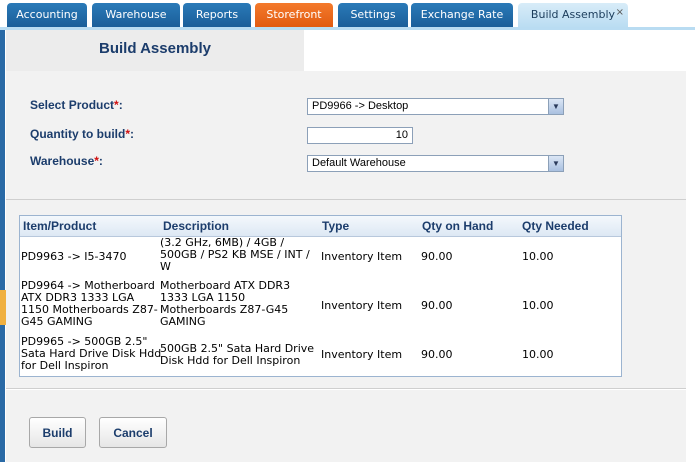  I want to click on tab-label: Reports, so click(217, 14).